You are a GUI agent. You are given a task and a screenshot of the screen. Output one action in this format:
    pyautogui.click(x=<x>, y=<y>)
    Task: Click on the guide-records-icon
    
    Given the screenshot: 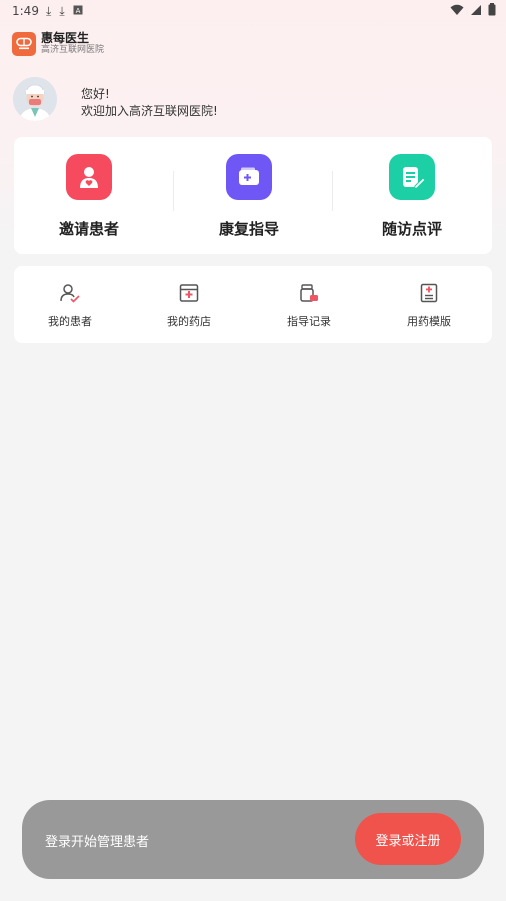 What is the action you would take?
    pyautogui.click(x=309, y=293)
    